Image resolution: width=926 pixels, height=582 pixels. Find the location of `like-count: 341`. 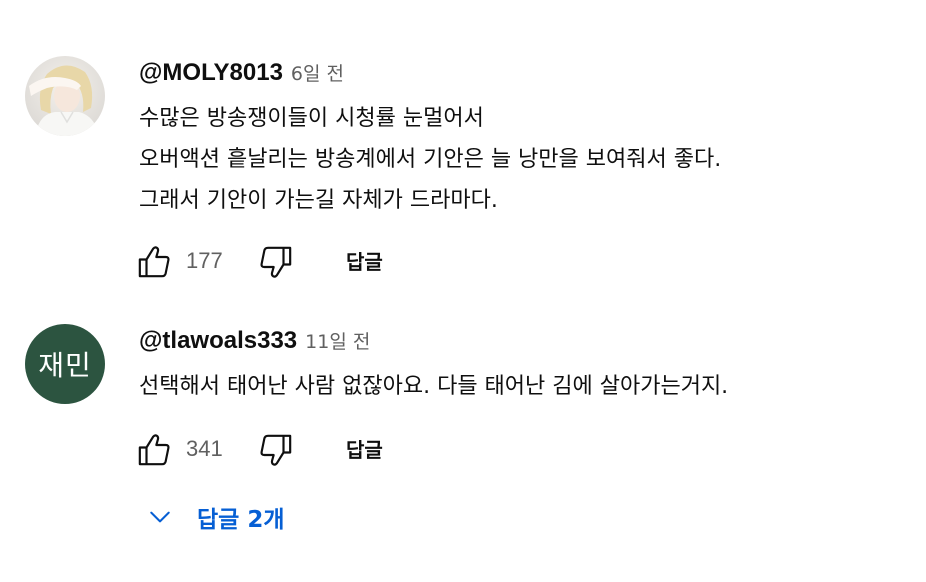

like-count: 341 is located at coordinates (204, 448).